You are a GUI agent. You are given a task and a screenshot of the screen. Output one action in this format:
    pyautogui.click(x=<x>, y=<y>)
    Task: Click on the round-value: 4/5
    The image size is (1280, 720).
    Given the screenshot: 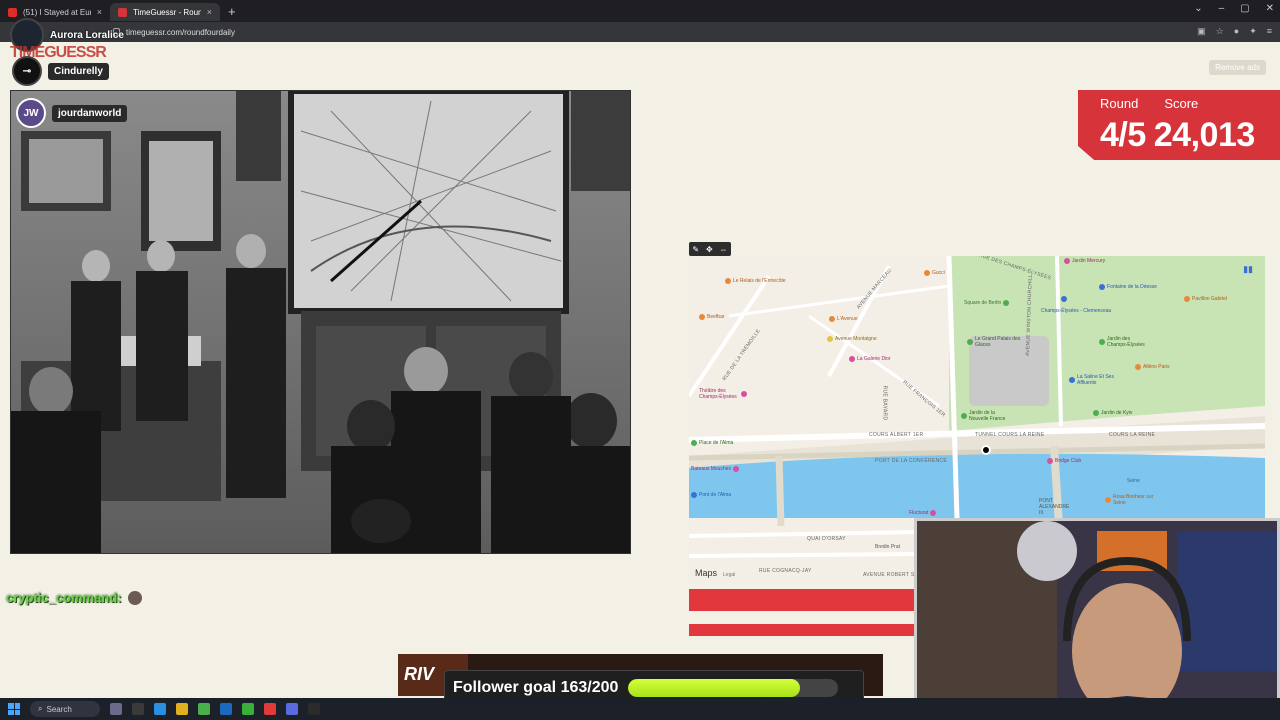 What is the action you would take?
    pyautogui.click(x=1123, y=135)
    